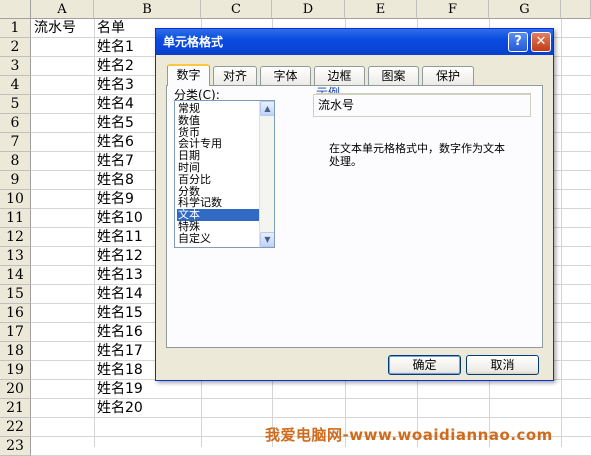 The width and height of the screenshot is (591, 456). Describe the element at coordinates (15, 351) in the screenshot. I see `row-header-18: 18` at that location.